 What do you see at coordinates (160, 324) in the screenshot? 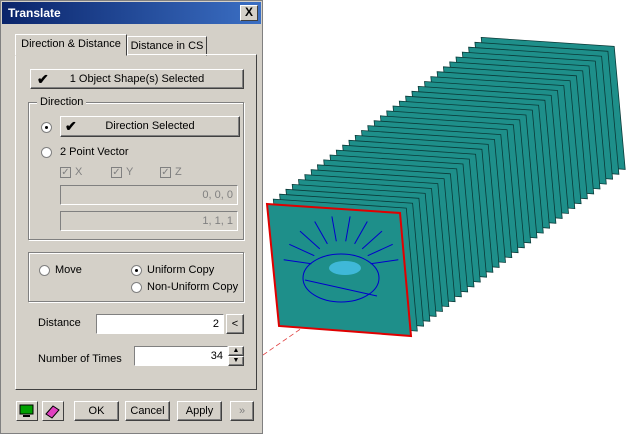
I see `distance-input: 2` at bounding box center [160, 324].